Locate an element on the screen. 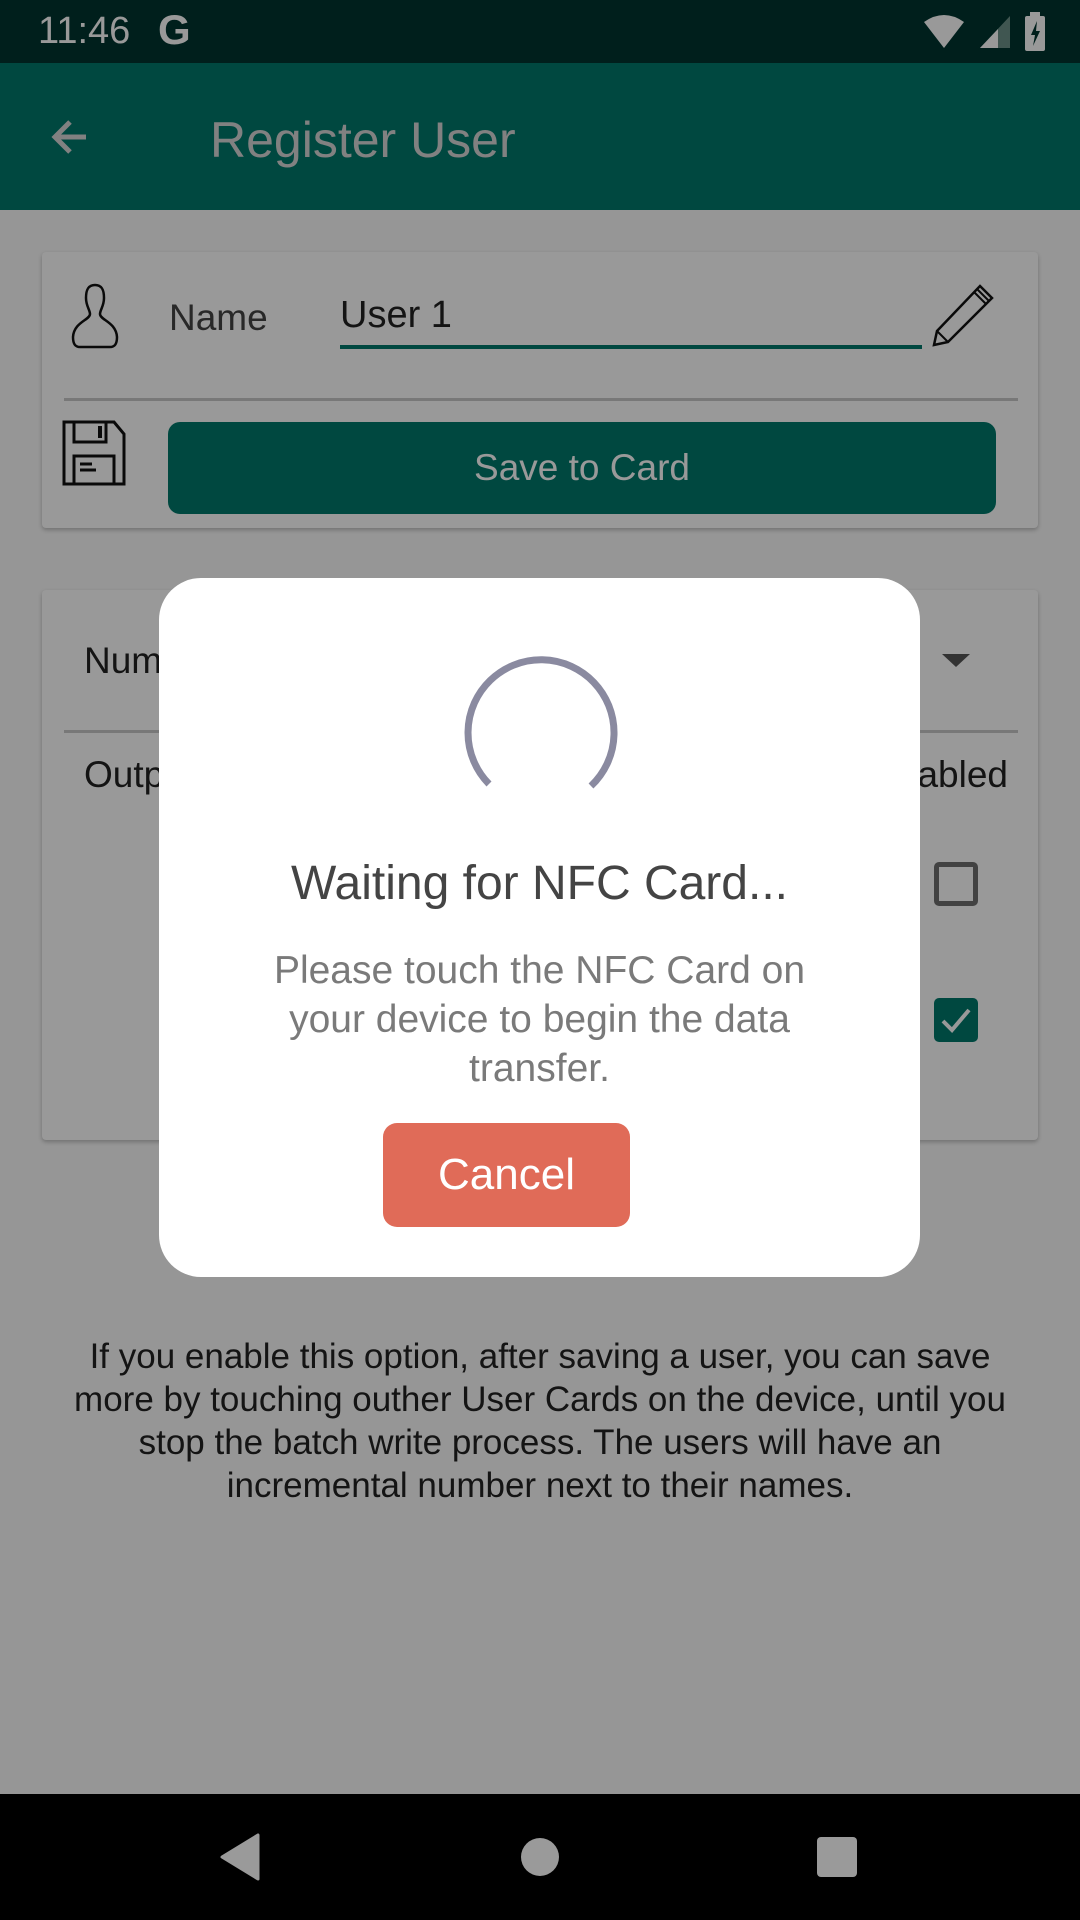  nav-home-icon is located at coordinates (540, 1857).